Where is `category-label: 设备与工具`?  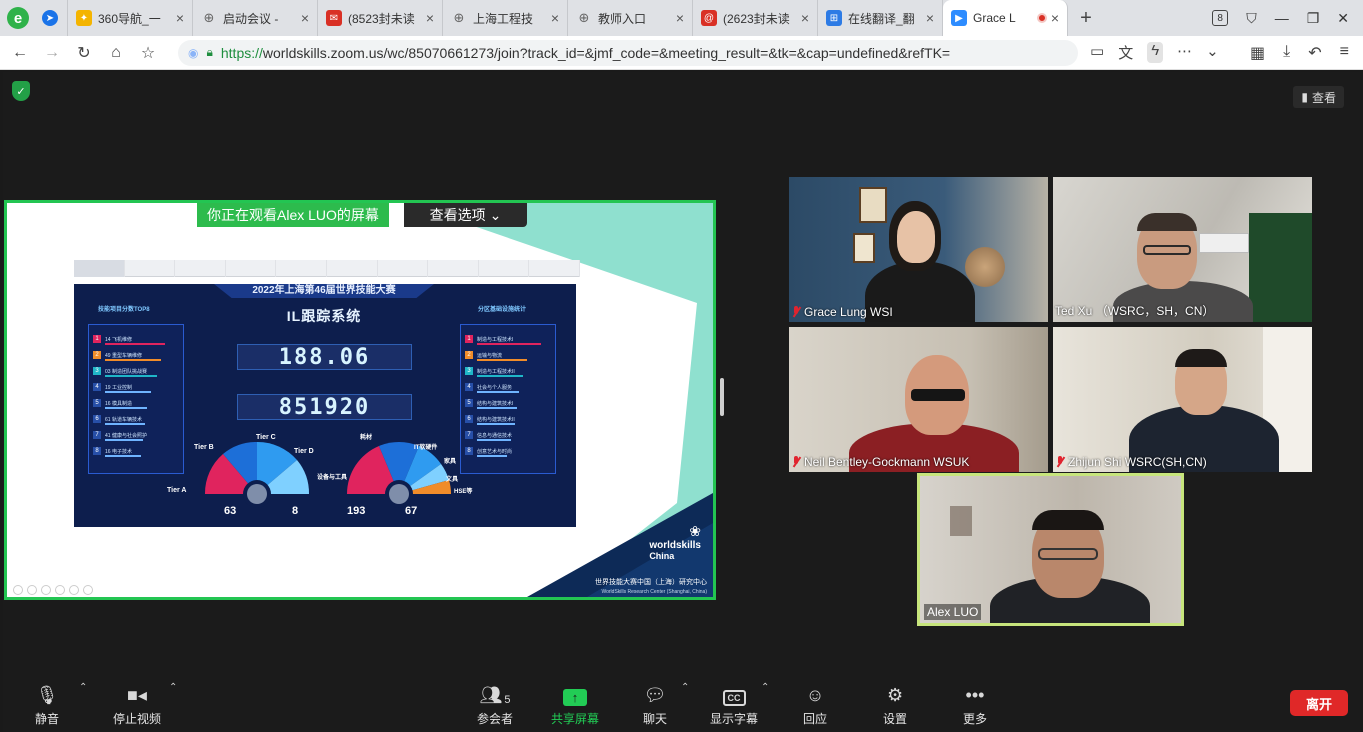 category-label: 设备与工具 is located at coordinates (332, 478).